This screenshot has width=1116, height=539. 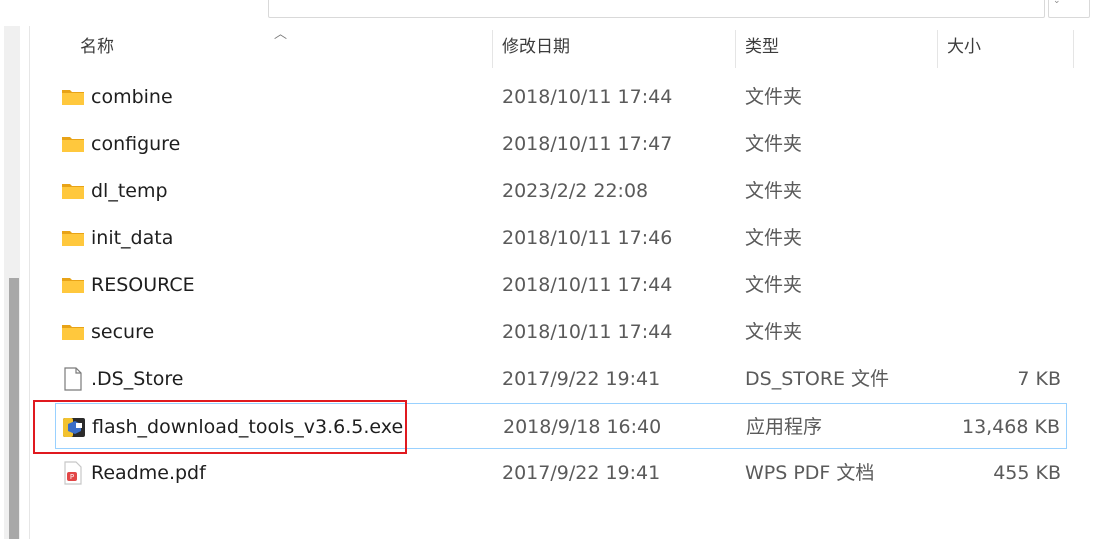 I want to click on file-name: Readme.pdf, so click(x=148, y=473).